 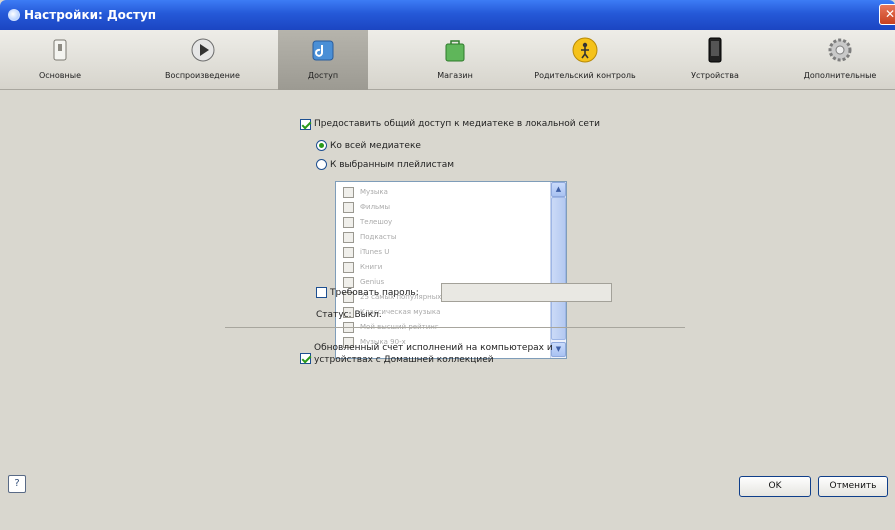 What do you see at coordinates (321, 292) in the screenshot?
I see `require-password-checkbox` at bounding box center [321, 292].